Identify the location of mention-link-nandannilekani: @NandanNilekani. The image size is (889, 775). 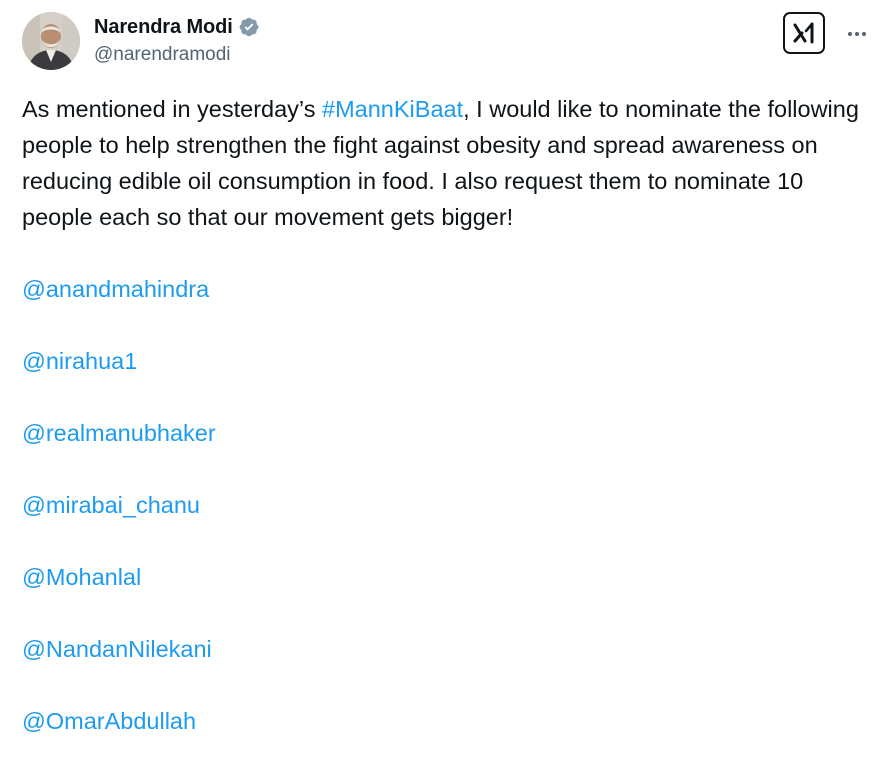
(117, 649).